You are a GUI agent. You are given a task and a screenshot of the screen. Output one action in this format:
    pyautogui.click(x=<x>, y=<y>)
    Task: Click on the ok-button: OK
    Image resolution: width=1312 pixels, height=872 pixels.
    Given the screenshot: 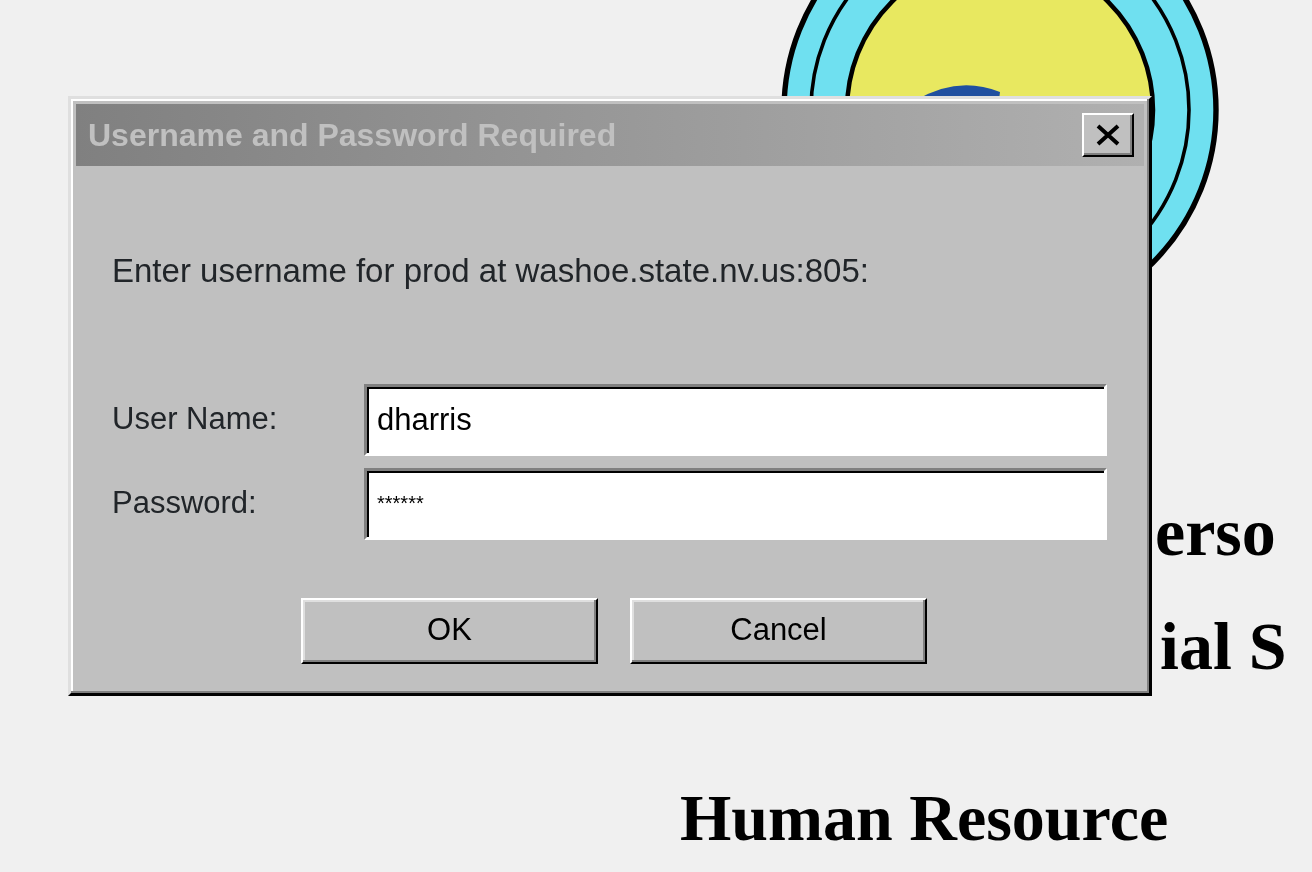 What is the action you would take?
    pyautogui.click(x=449, y=630)
    